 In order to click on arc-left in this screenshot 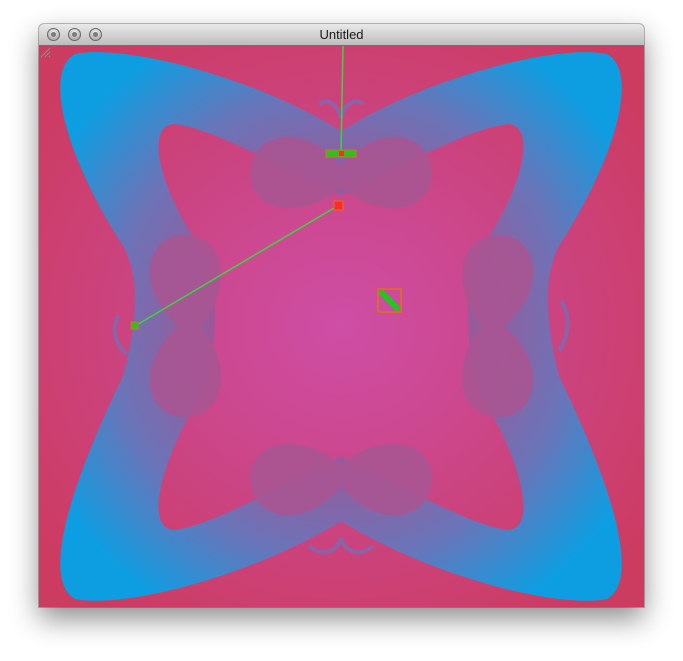, I will do `click(120, 335)`.